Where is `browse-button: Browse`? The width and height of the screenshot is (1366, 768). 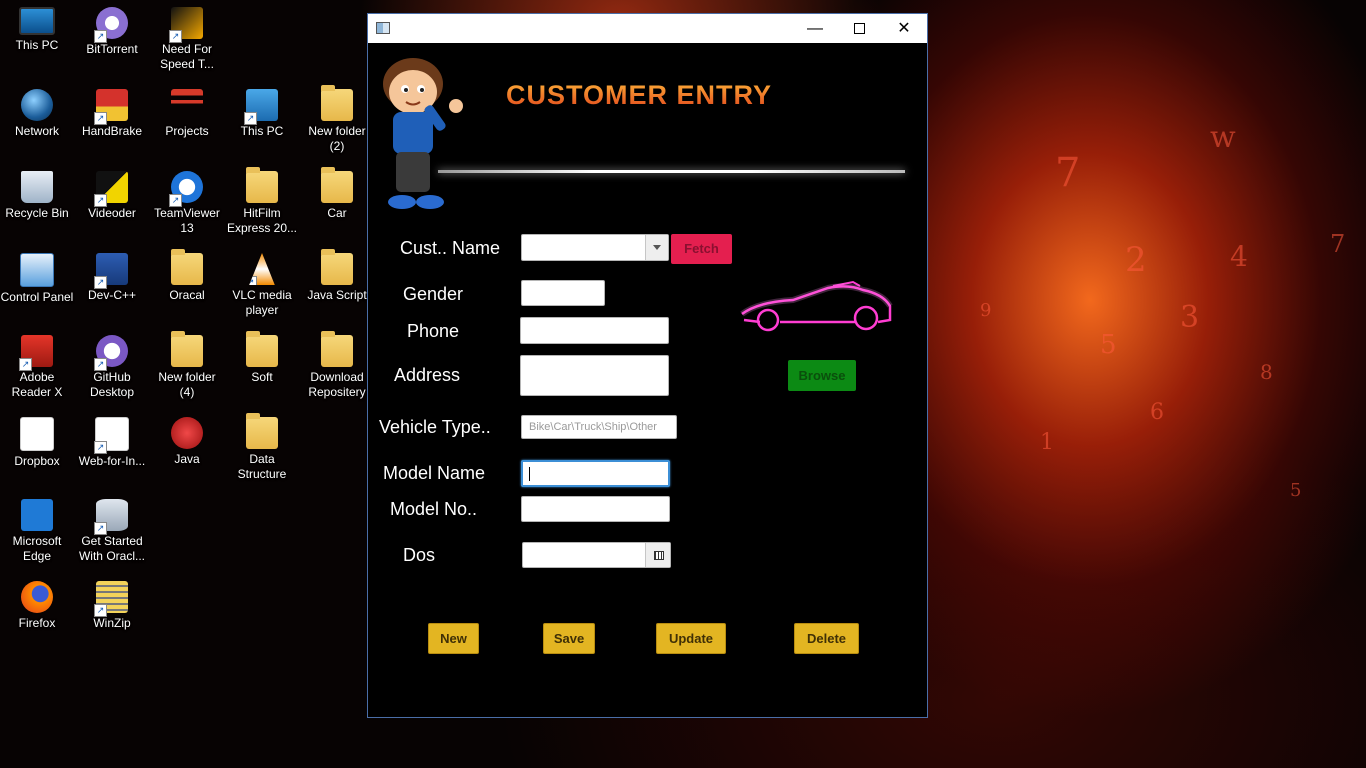 browse-button: Browse is located at coordinates (822, 375).